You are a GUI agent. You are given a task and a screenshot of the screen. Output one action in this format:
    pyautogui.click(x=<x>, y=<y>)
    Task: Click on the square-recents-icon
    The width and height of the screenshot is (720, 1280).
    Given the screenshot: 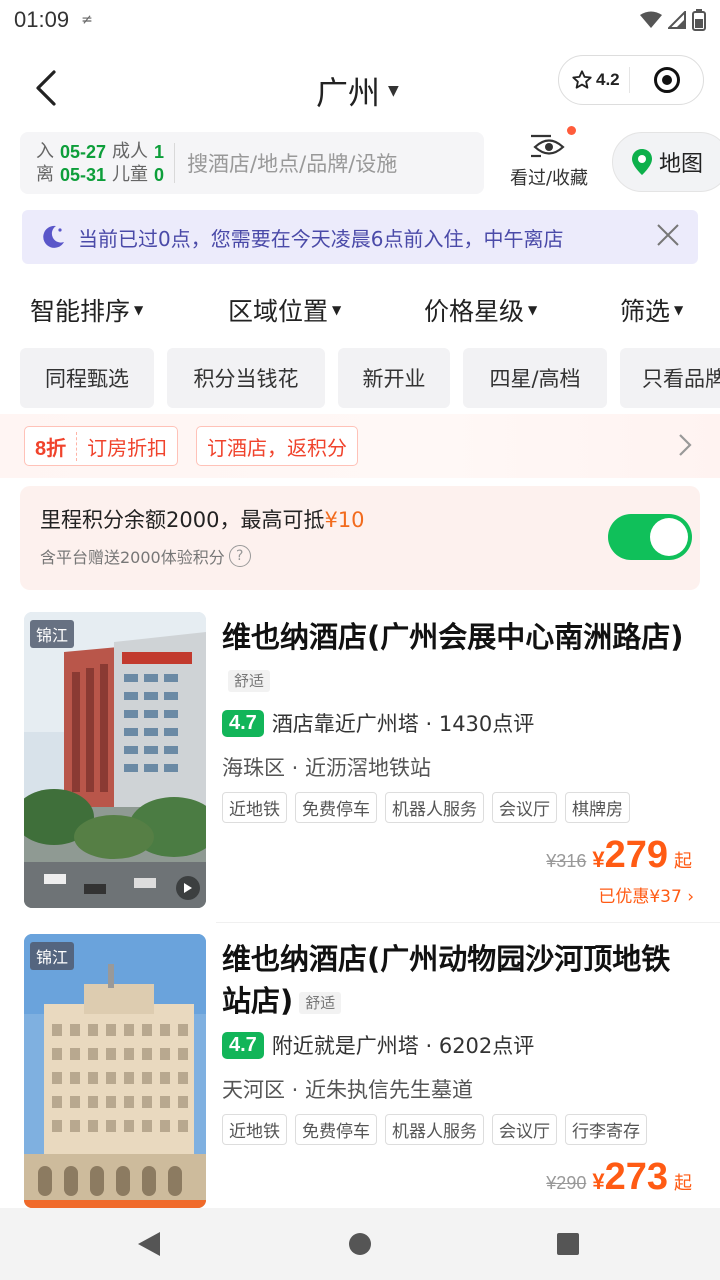 What is the action you would take?
    pyautogui.click(x=568, y=1244)
    